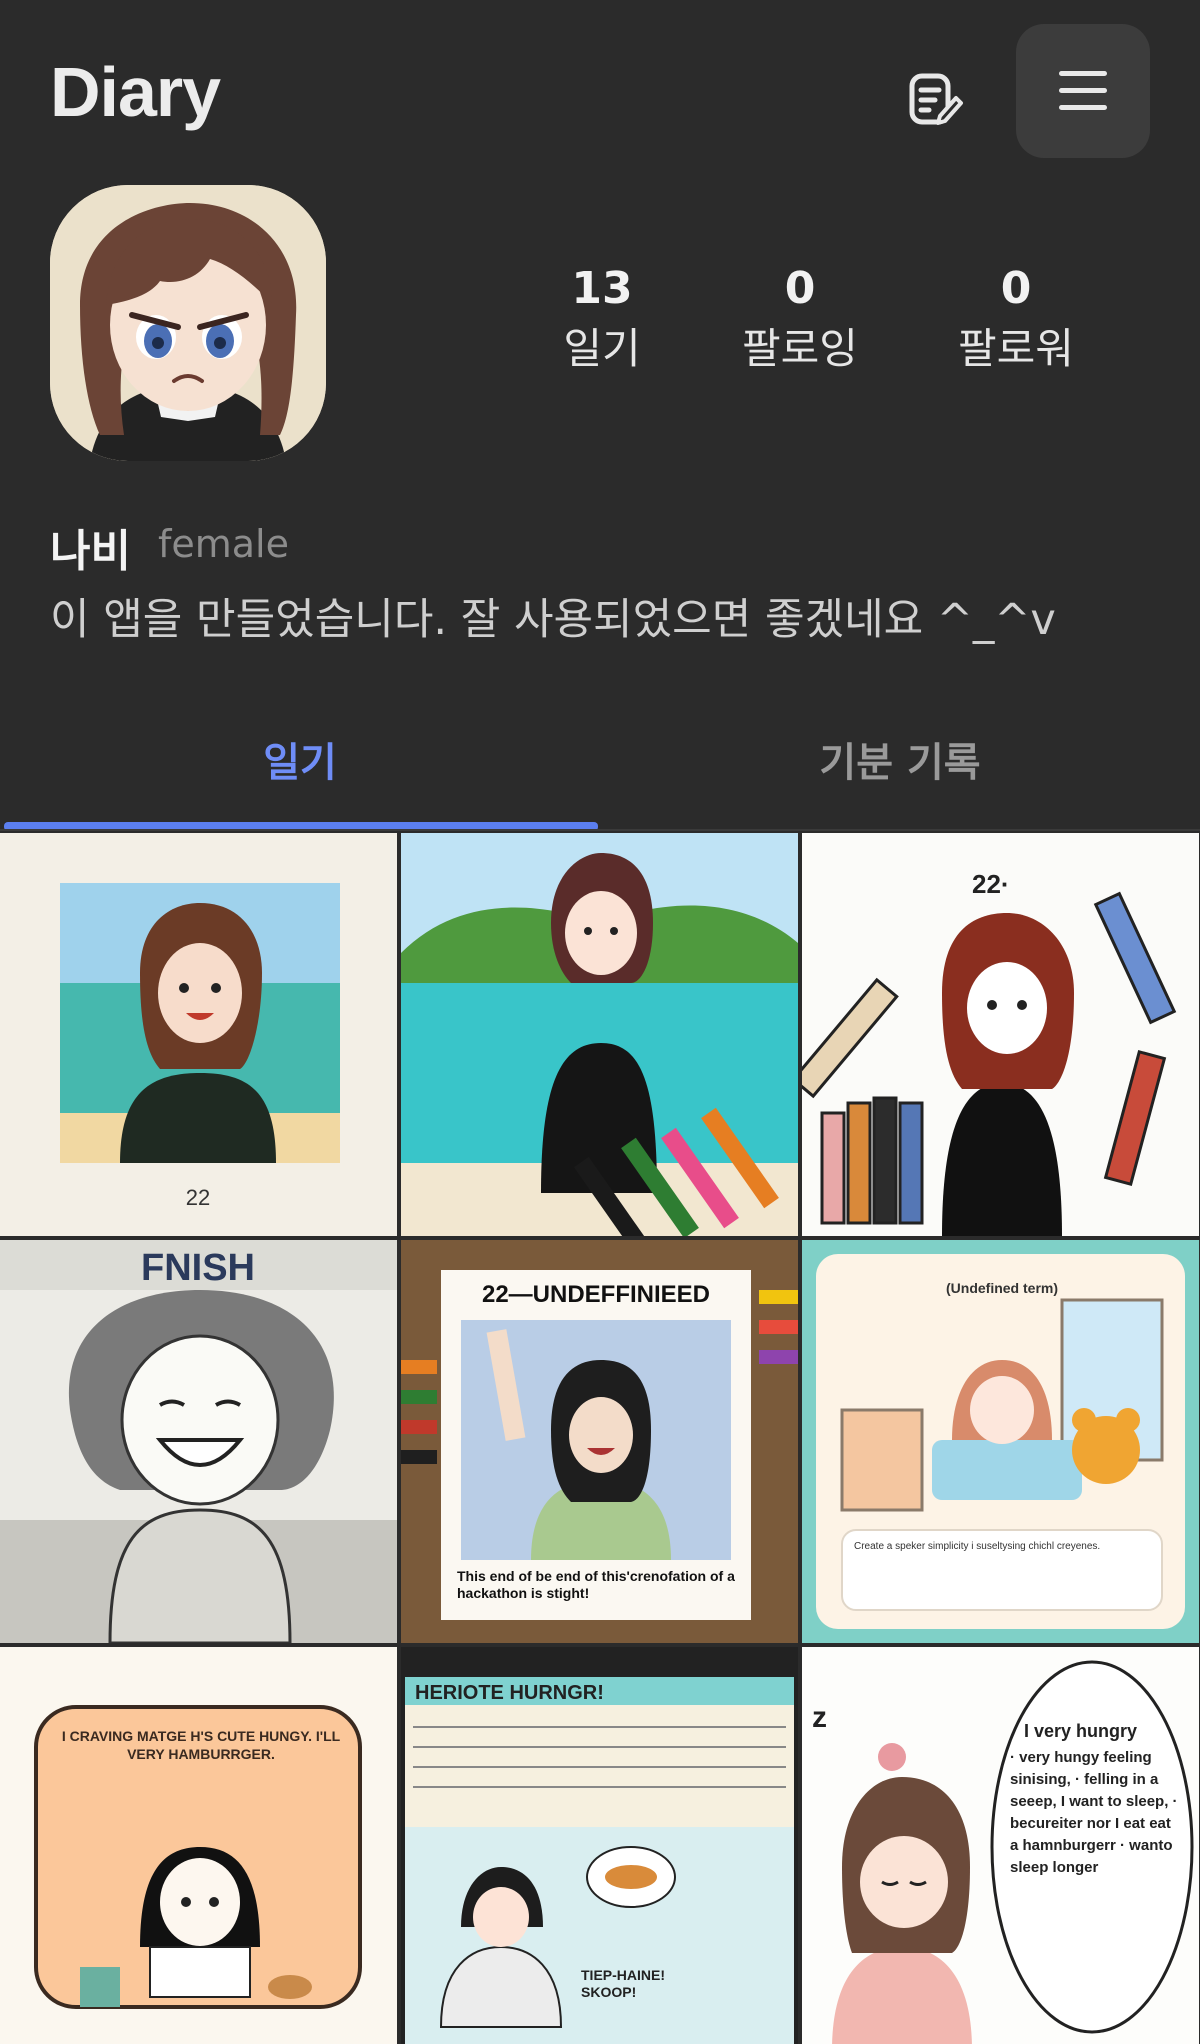 The image size is (1200, 2044). I want to click on app-title: Diary, so click(135, 92).